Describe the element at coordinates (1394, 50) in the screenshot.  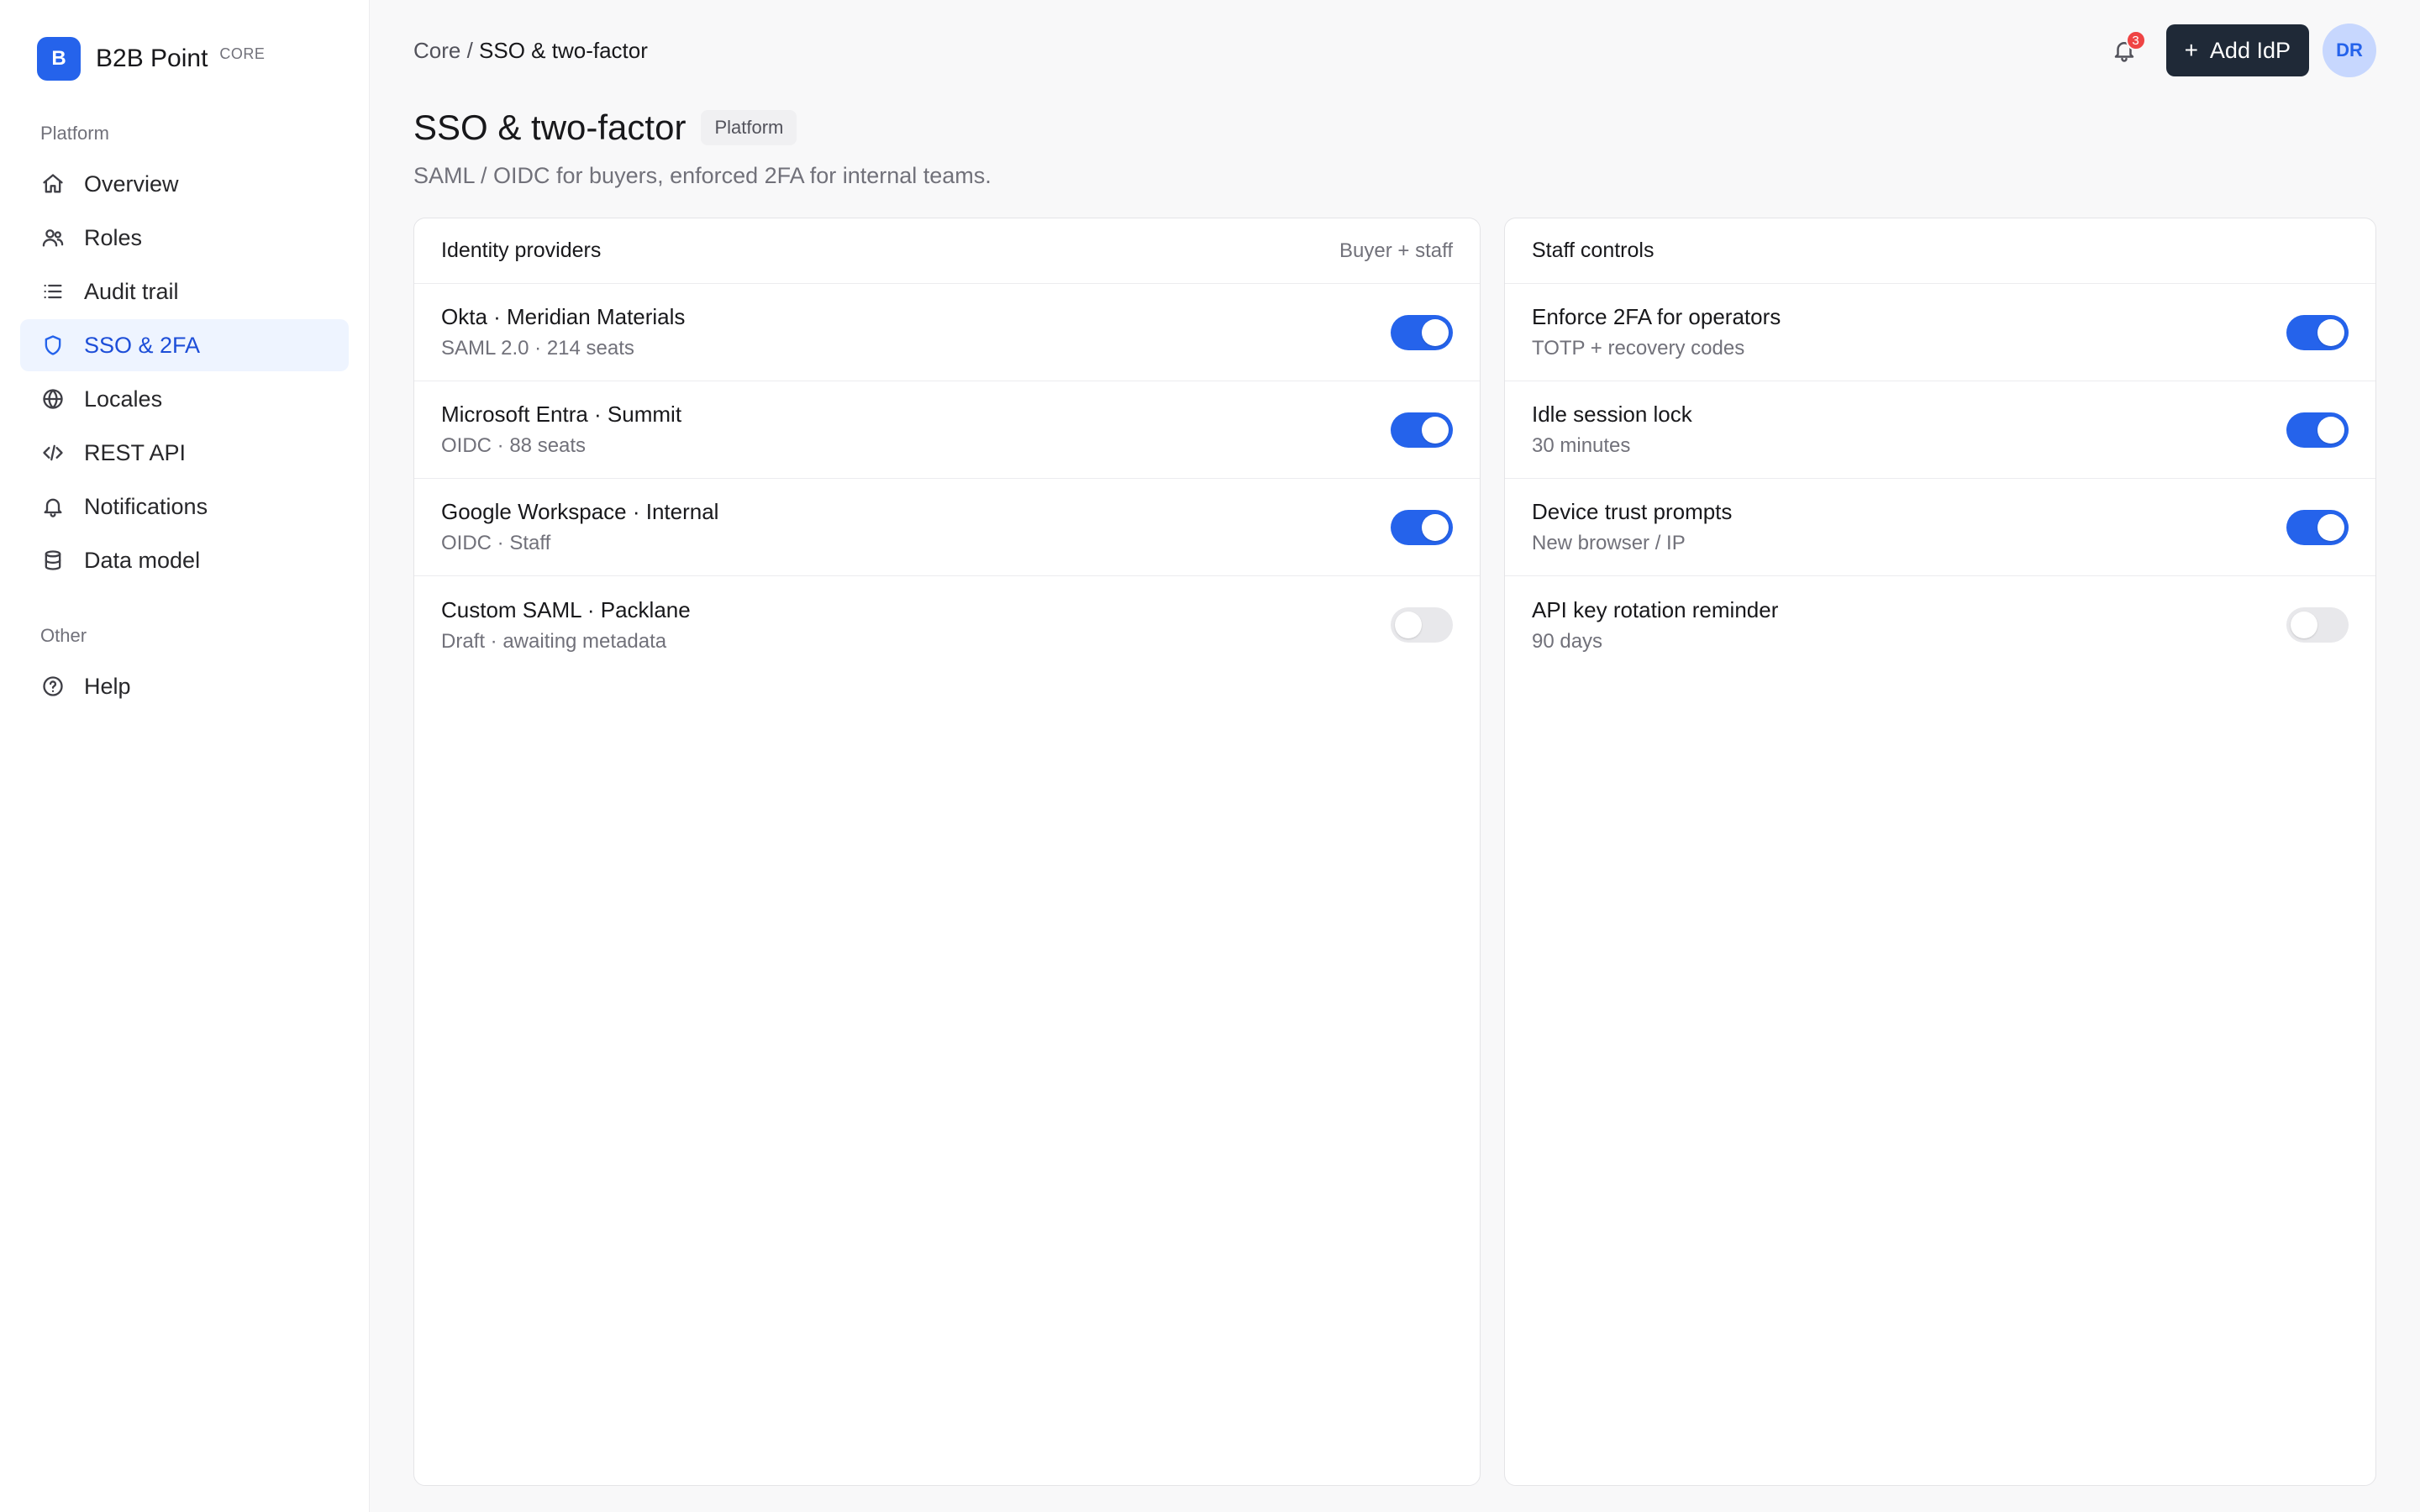
I see `topbar: Core / SSO & two-factor 3 + Add IdP DR` at that location.